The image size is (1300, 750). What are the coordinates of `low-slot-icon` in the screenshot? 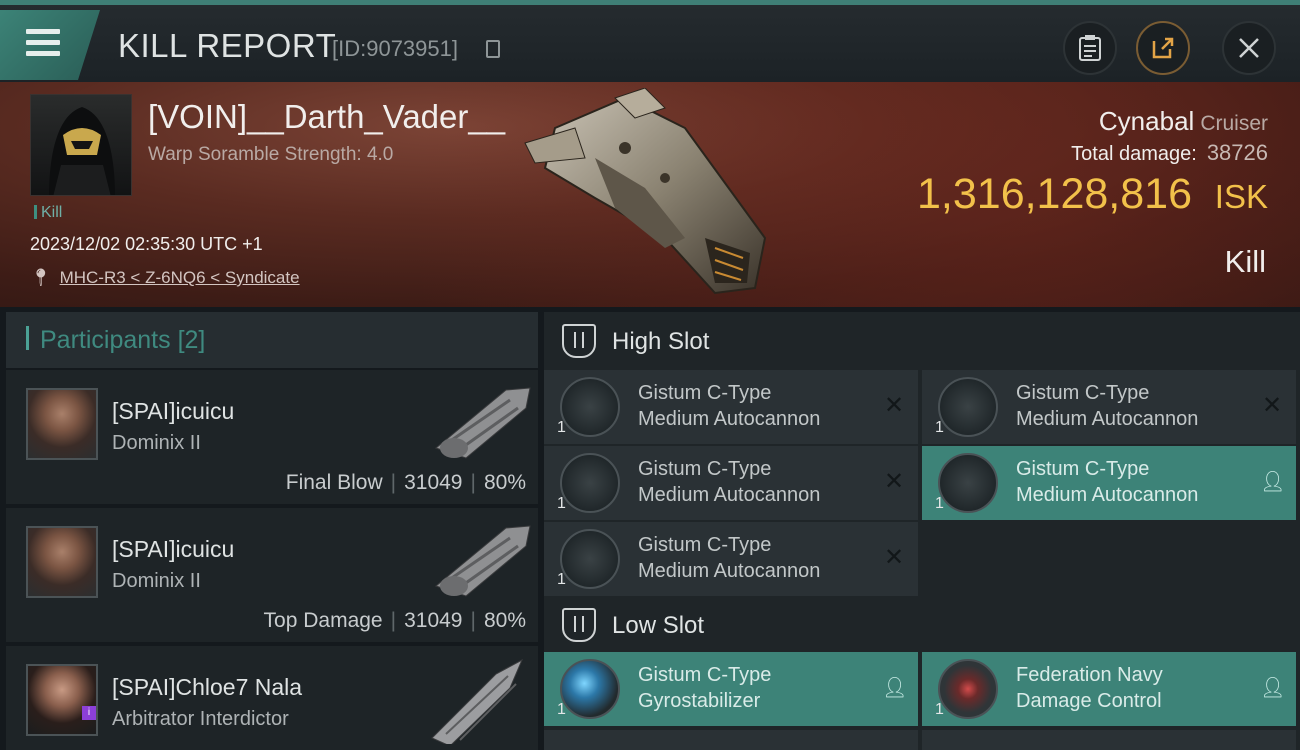 It's located at (579, 625).